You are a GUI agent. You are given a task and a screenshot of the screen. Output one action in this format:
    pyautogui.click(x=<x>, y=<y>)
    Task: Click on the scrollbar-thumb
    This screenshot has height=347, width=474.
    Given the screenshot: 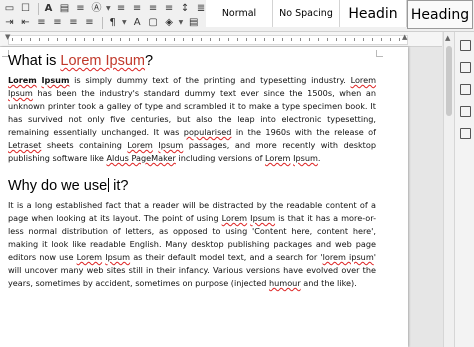 What is the action you would take?
    pyautogui.click(x=449, y=81)
    